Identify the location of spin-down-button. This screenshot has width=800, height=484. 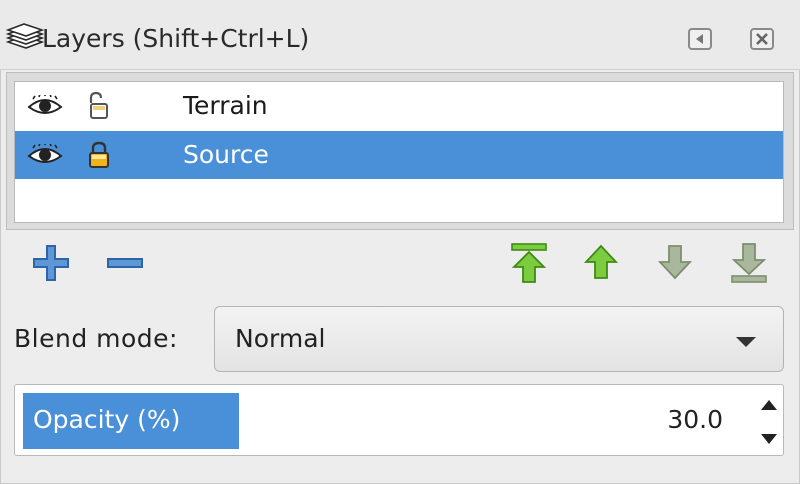
(769, 438).